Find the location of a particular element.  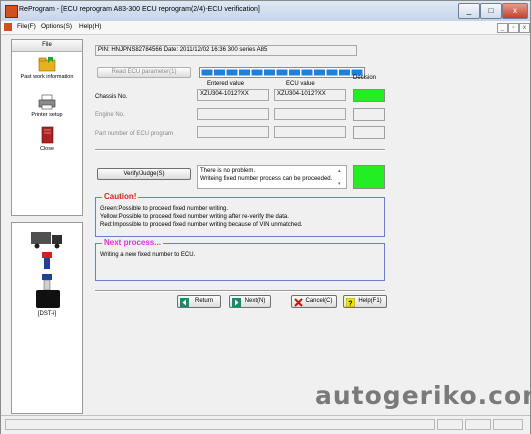

part-ecu-value is located at coordinates (310, 132).